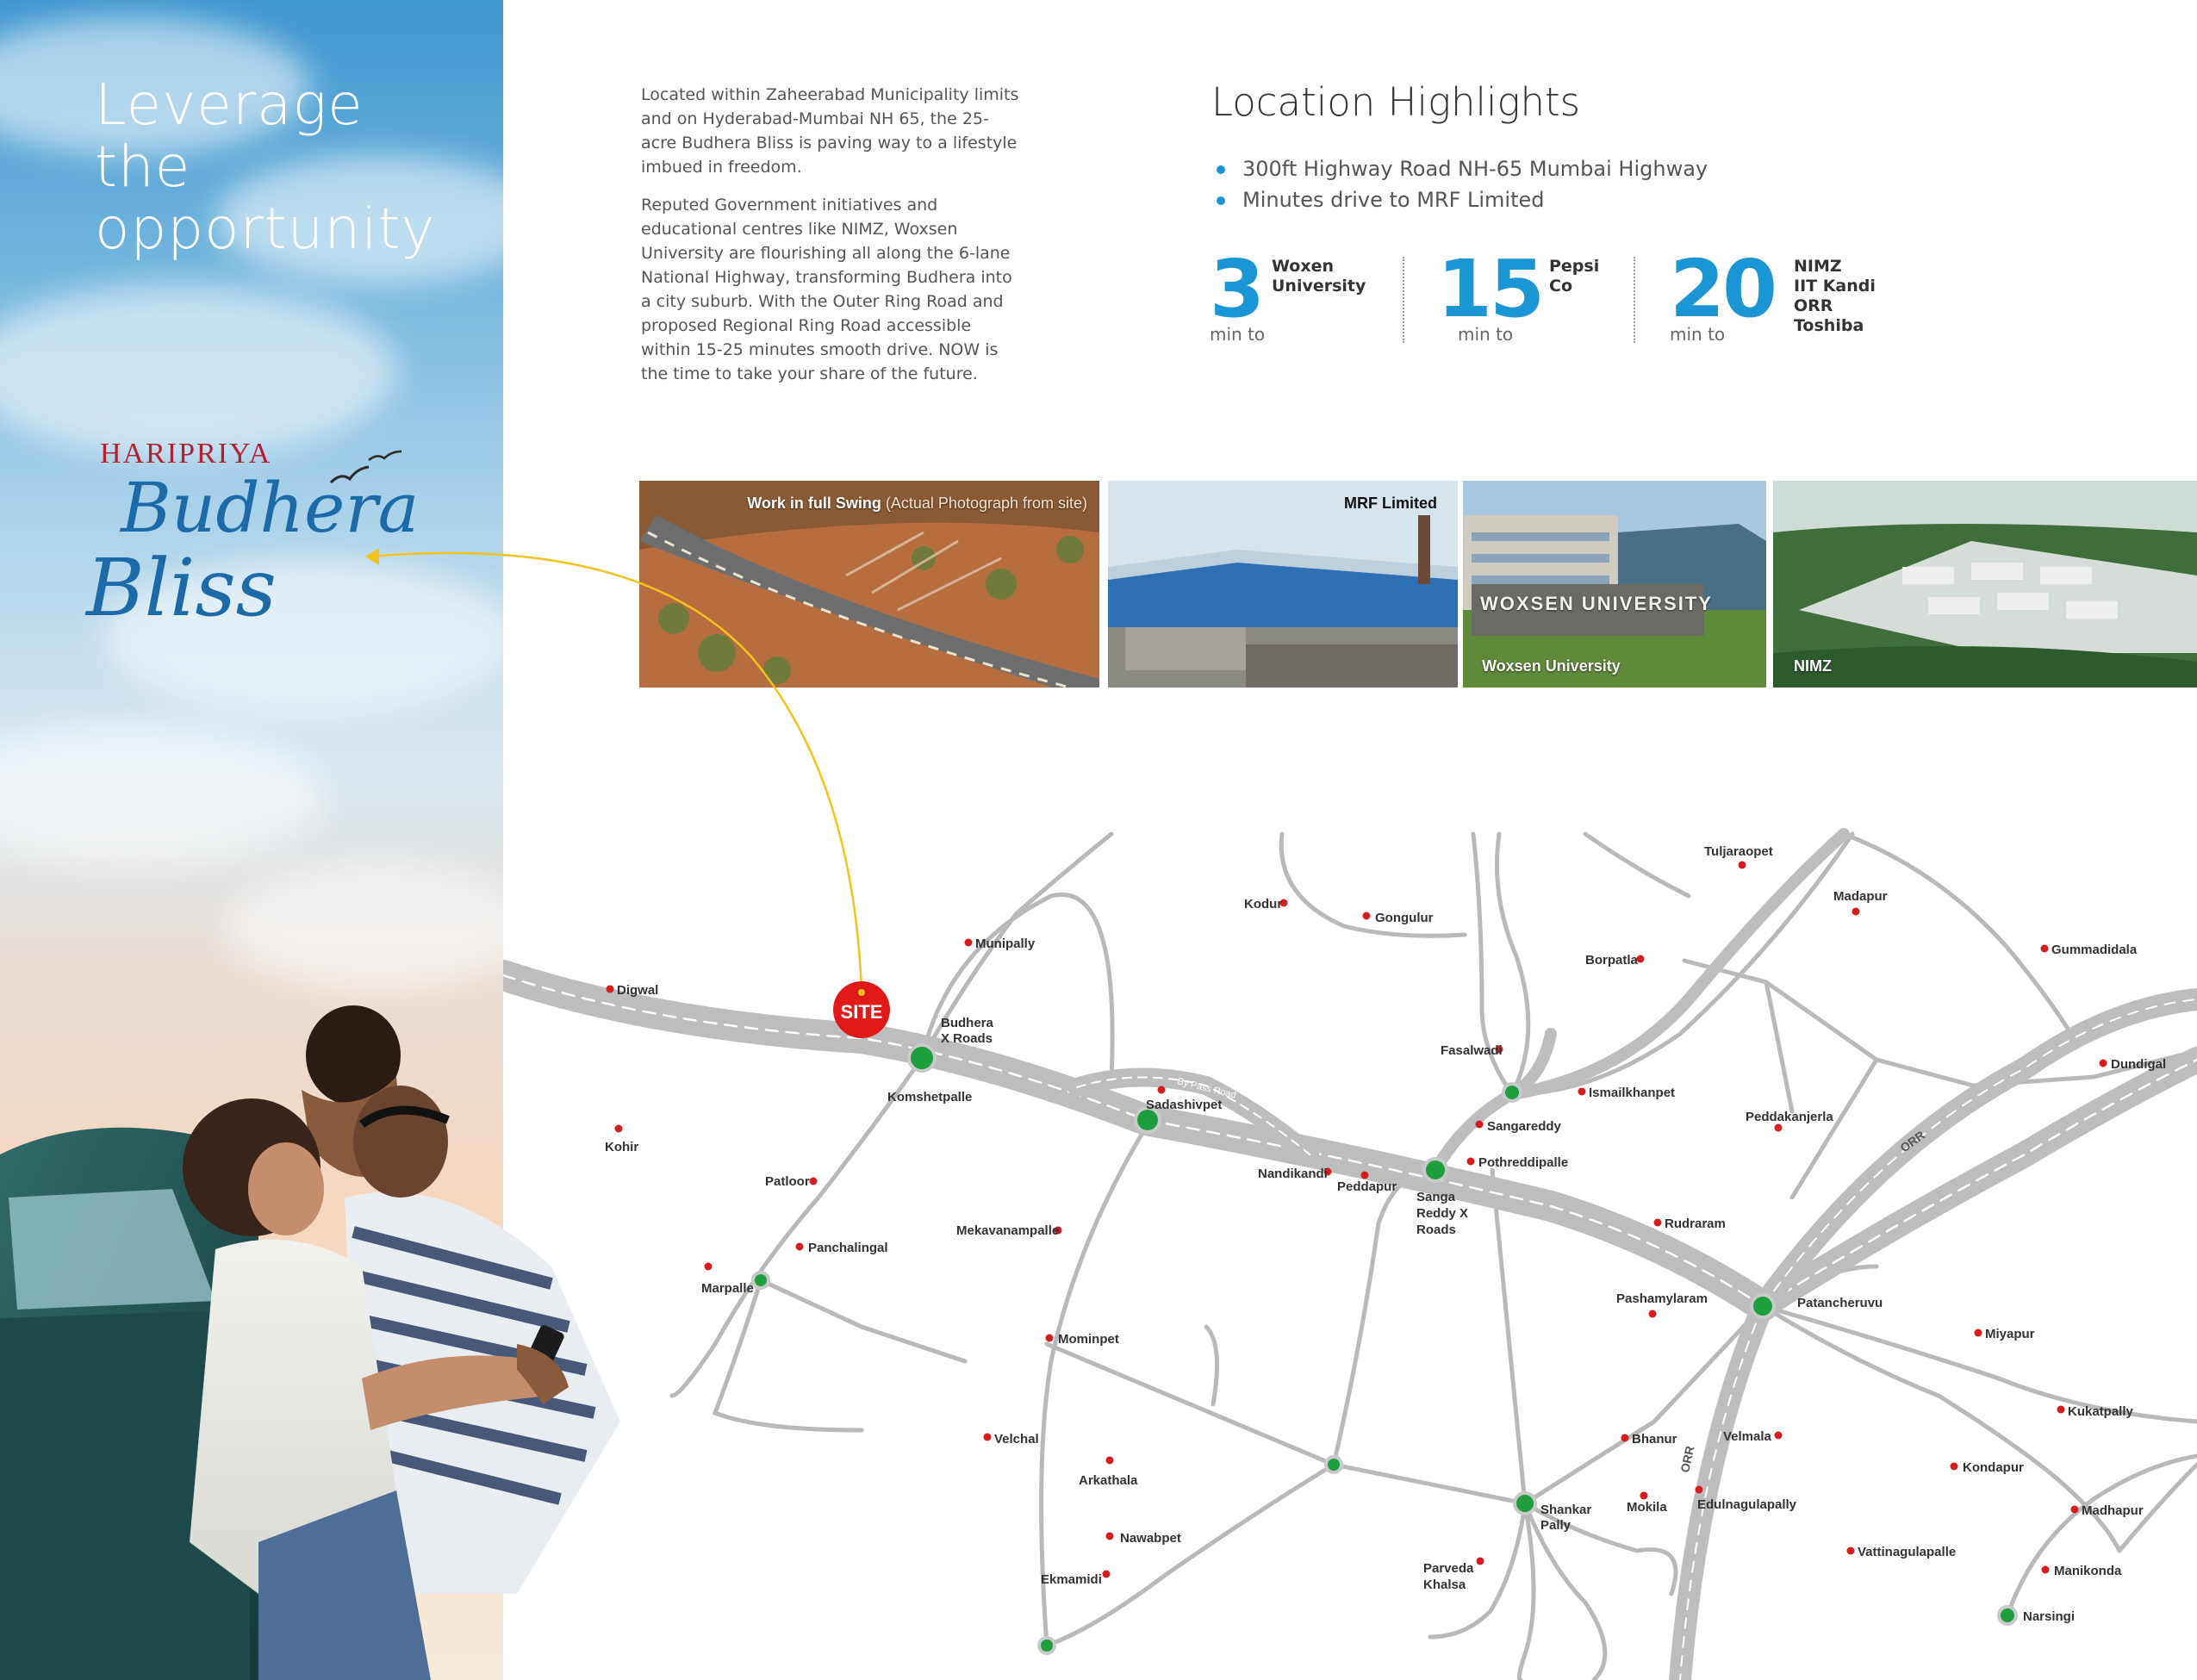 This screenshot has height=1680, width=2197. Describe the element at coordinates (143, 167) in the screenshot. I see `headline-line: the` at that location.